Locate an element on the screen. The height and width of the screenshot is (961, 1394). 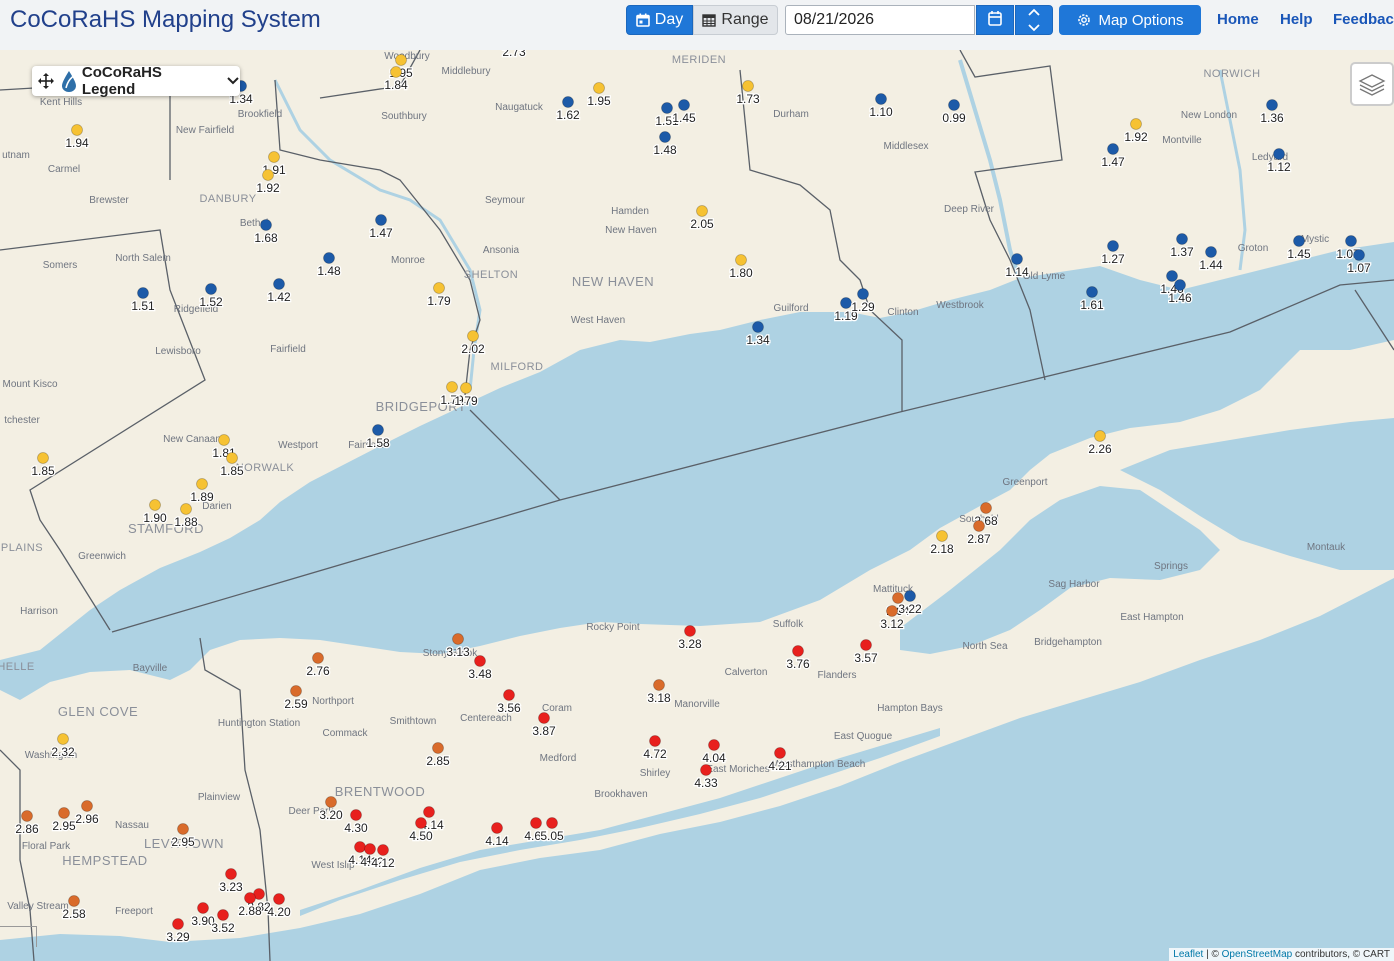
nav-feedback-link: Feedback is located at coordinates (1363, 19).